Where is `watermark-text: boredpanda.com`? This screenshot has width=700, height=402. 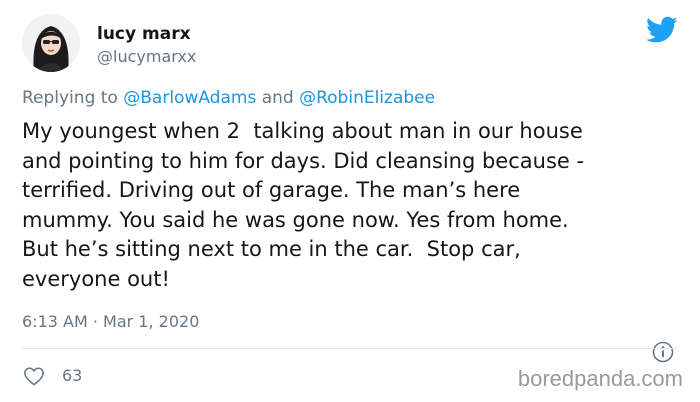 watermark-text: boredpanda.com is located at coordinates (600, 378).